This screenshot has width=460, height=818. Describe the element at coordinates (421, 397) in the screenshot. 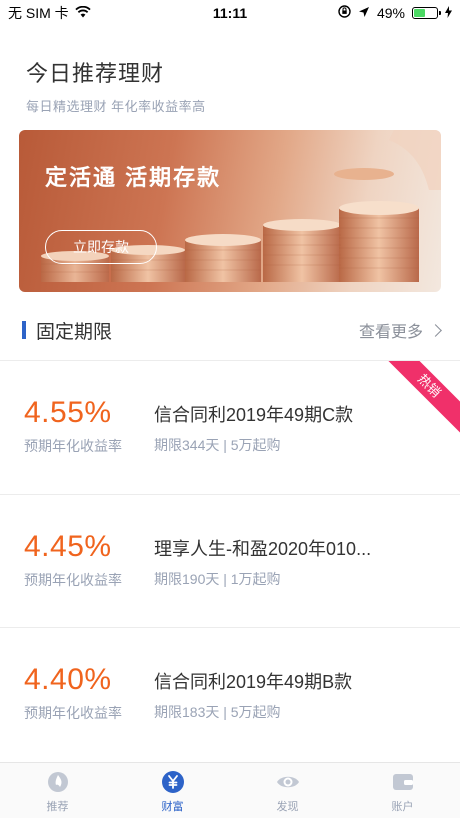

I see `hot-sale-badge: 热销` at that location.